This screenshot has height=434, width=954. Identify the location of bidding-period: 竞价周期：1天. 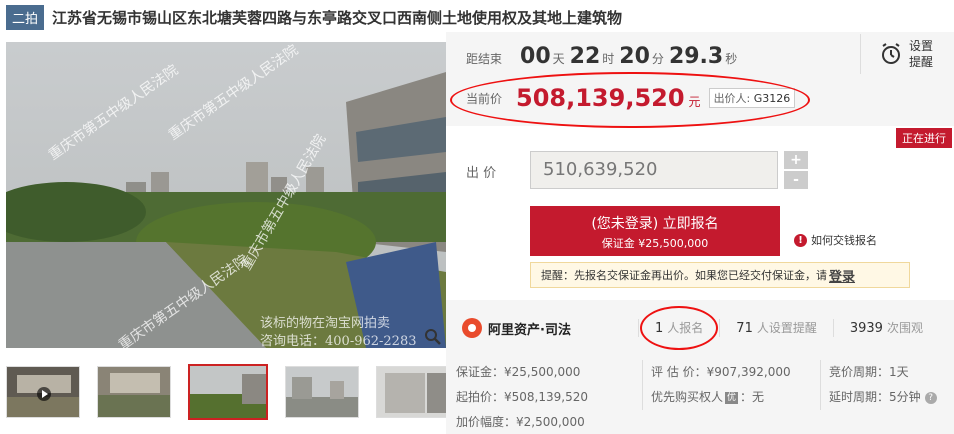
(869, 372).